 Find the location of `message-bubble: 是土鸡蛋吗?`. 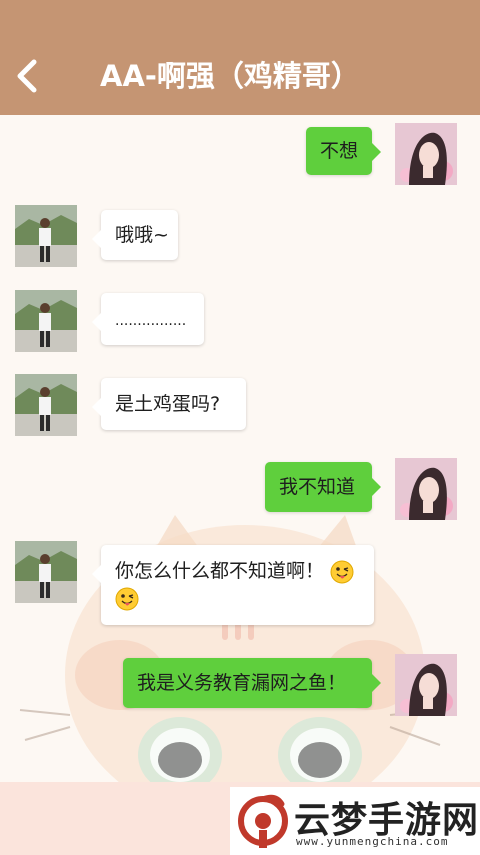

message-bubble: 是土鸡蛋吗? is located at coordinates (169, 404).